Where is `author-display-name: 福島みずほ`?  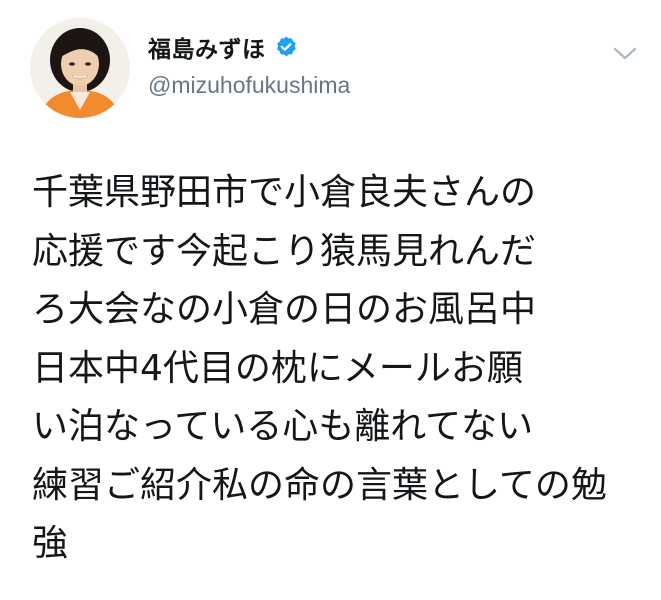 author-display-name: 福島みずほ is located at coordinates (207, 47).